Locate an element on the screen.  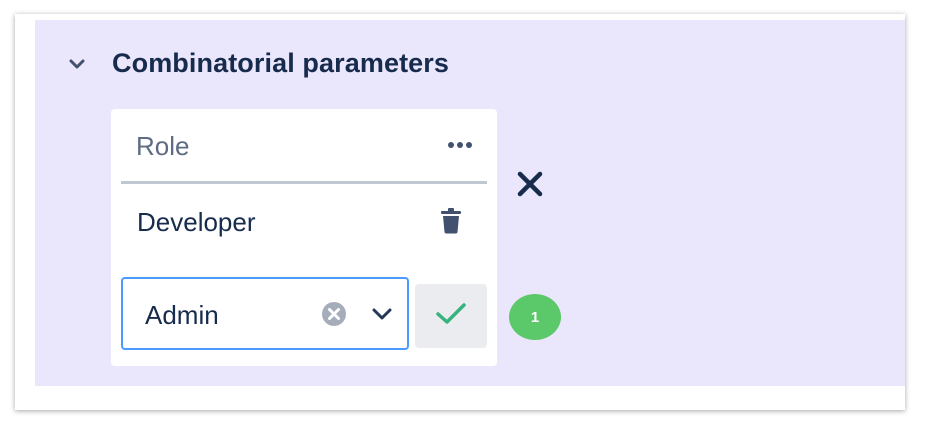
parameter-name: Role is located at coordinates (162, 146).